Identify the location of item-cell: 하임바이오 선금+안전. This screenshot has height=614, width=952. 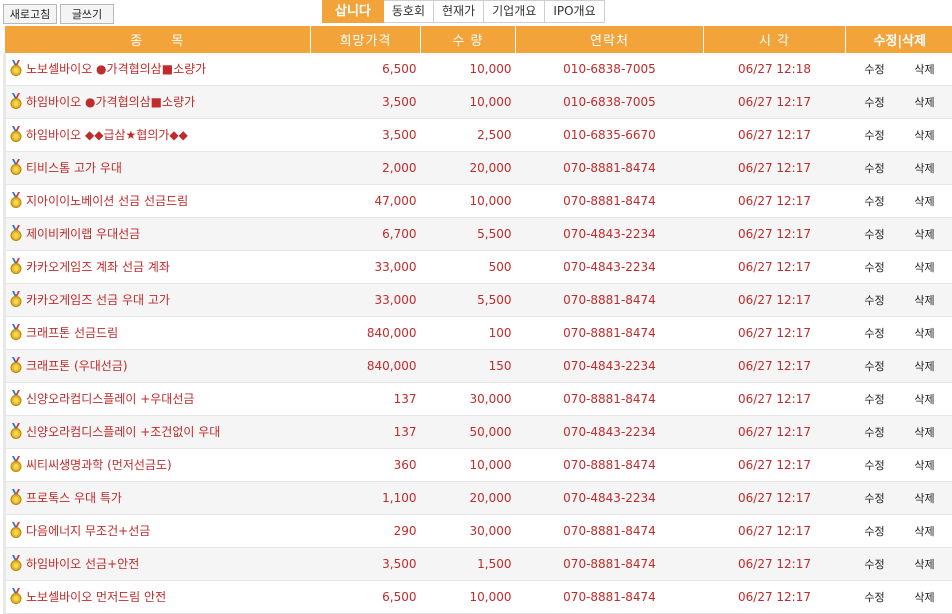
(158, 564).